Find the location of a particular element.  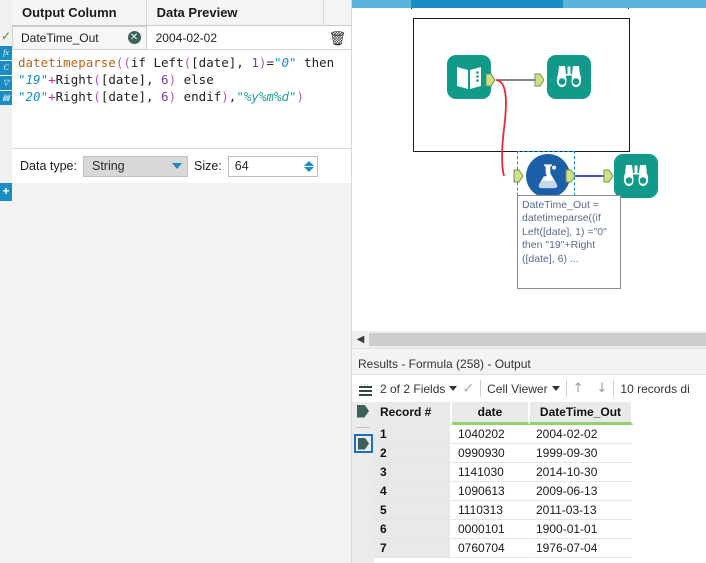

output-field-row: DateTime_Out ✕ 2004-02-02 🗑 is located at coordinates (181, 37).